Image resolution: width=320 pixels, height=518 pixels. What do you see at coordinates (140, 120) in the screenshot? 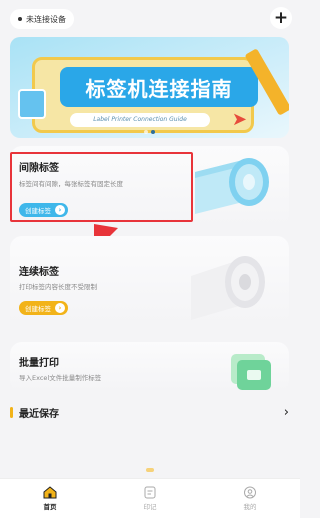
I see `banner-subtitle: Label Printer Connection Guide` at bounding box center [140, 120].